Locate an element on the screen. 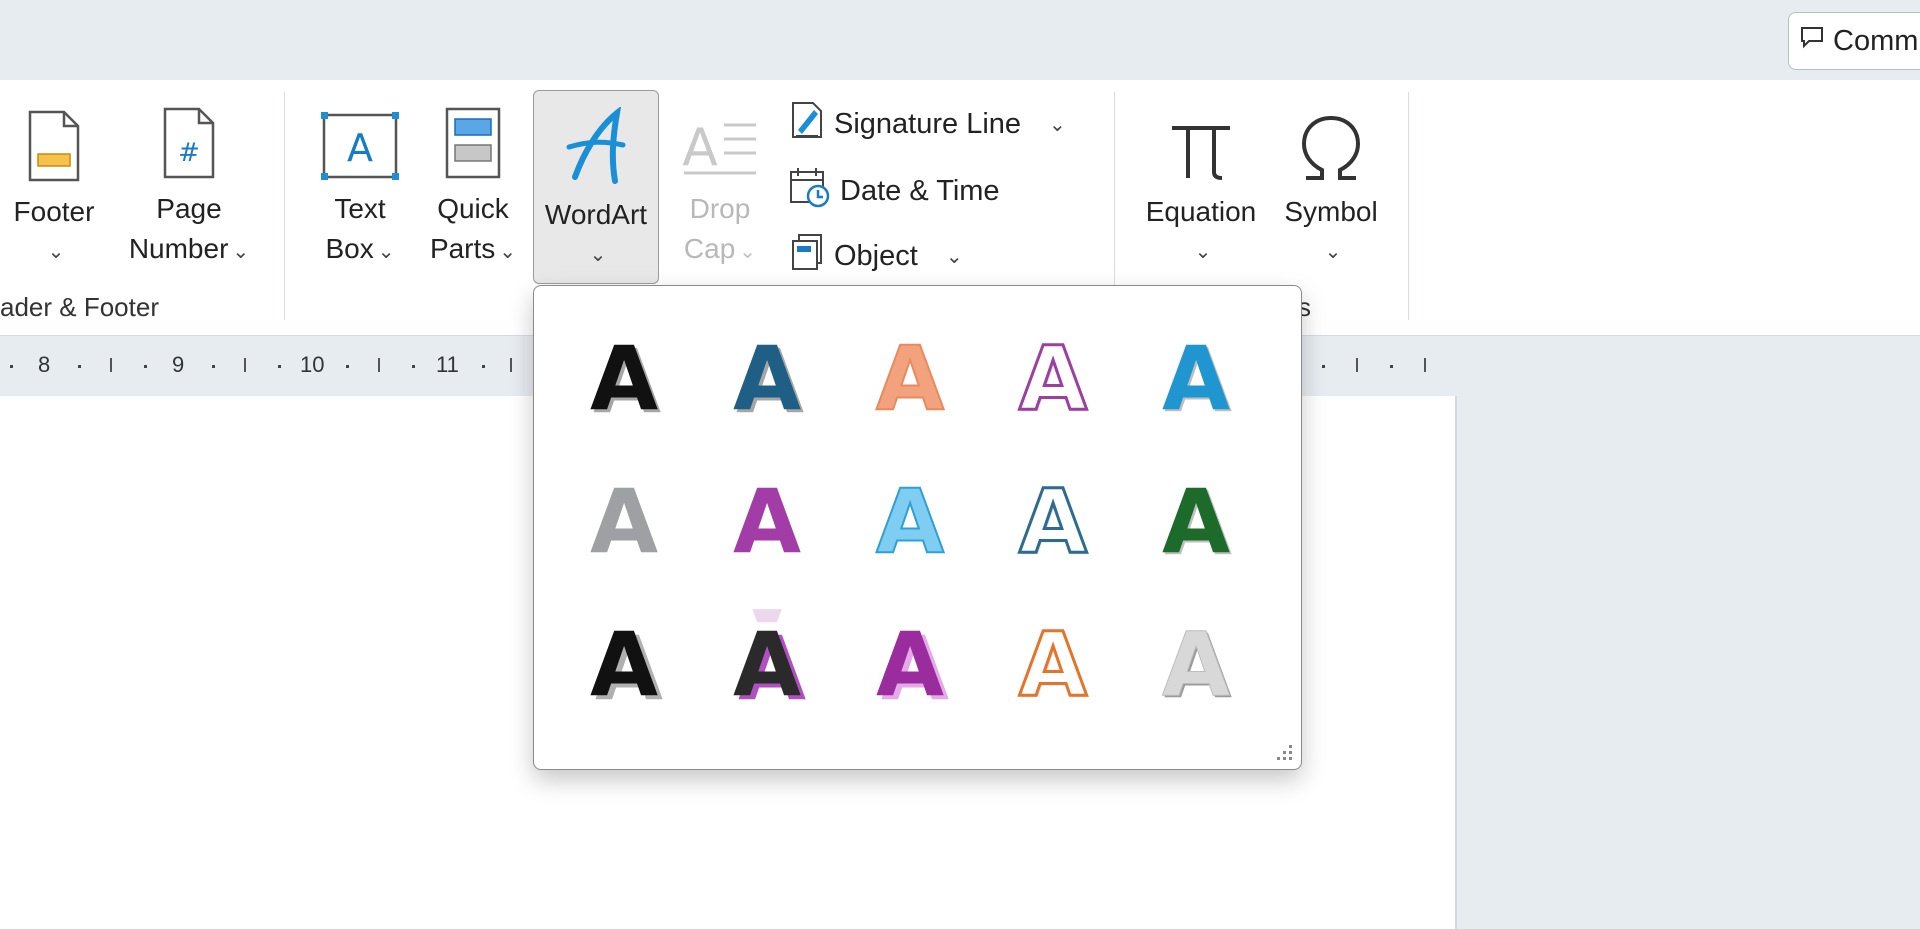  wordart-style-fill-green-bevel: AA is located at coordinates (1195, 518).